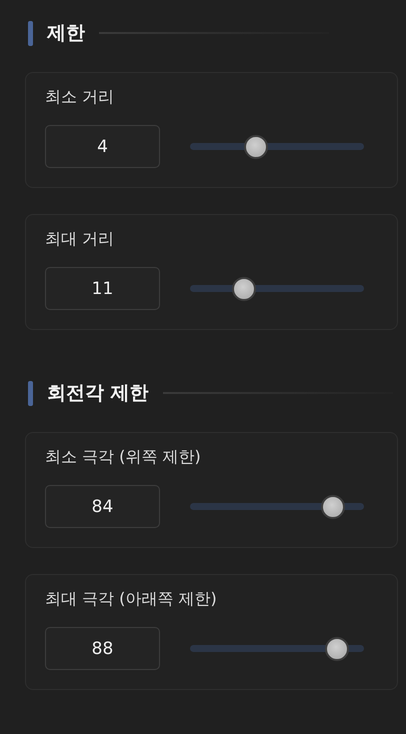 This screenshot has width=406, height=734. I want to click on number-input: 84, so click(102, 506).